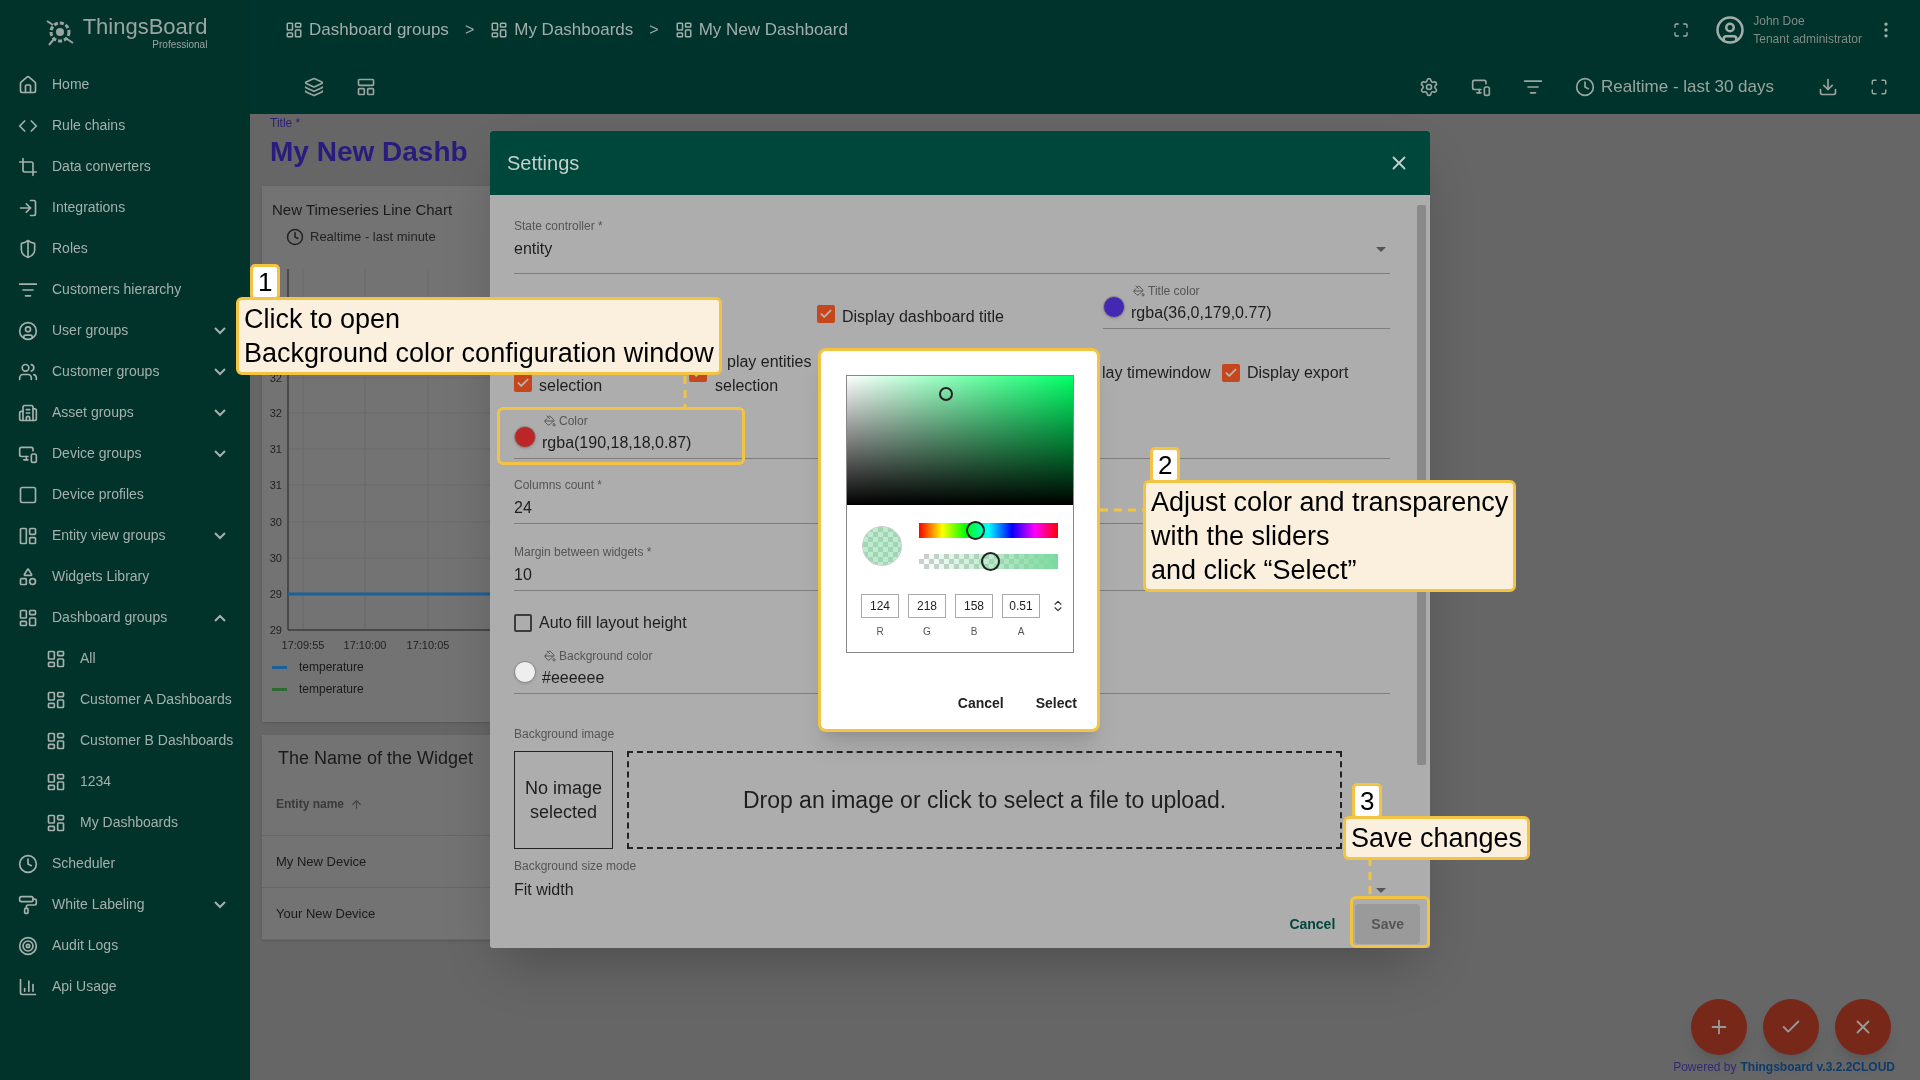 This screenshot has height=1080, width=1920. I want to click on checkbox-label: Display dashboard title, so click(923, 317).